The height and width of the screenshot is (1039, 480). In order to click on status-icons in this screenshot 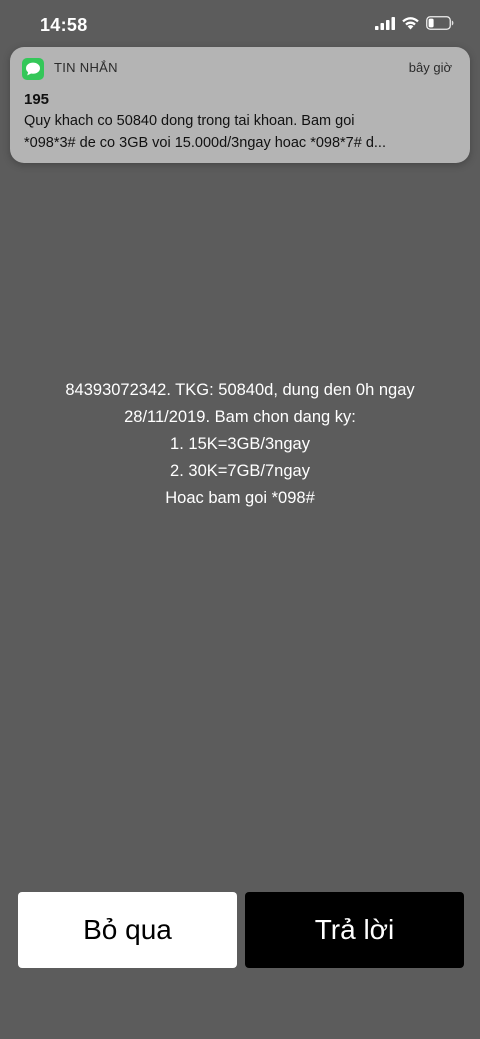, I will do `click(414, 23)`.